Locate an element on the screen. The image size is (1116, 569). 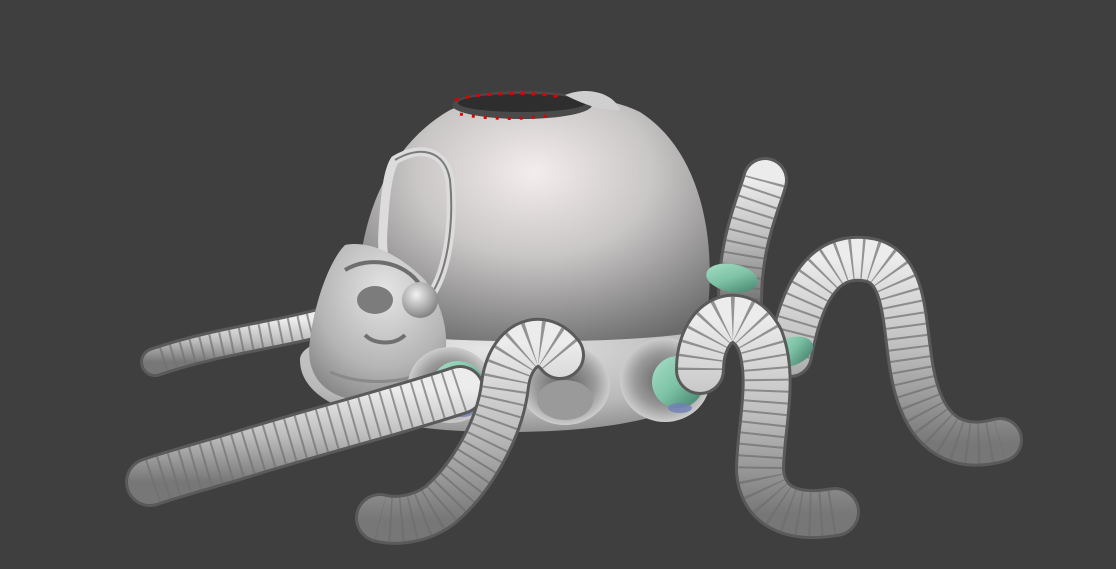
skull-eye-socket is located at coordinates (375, 300).